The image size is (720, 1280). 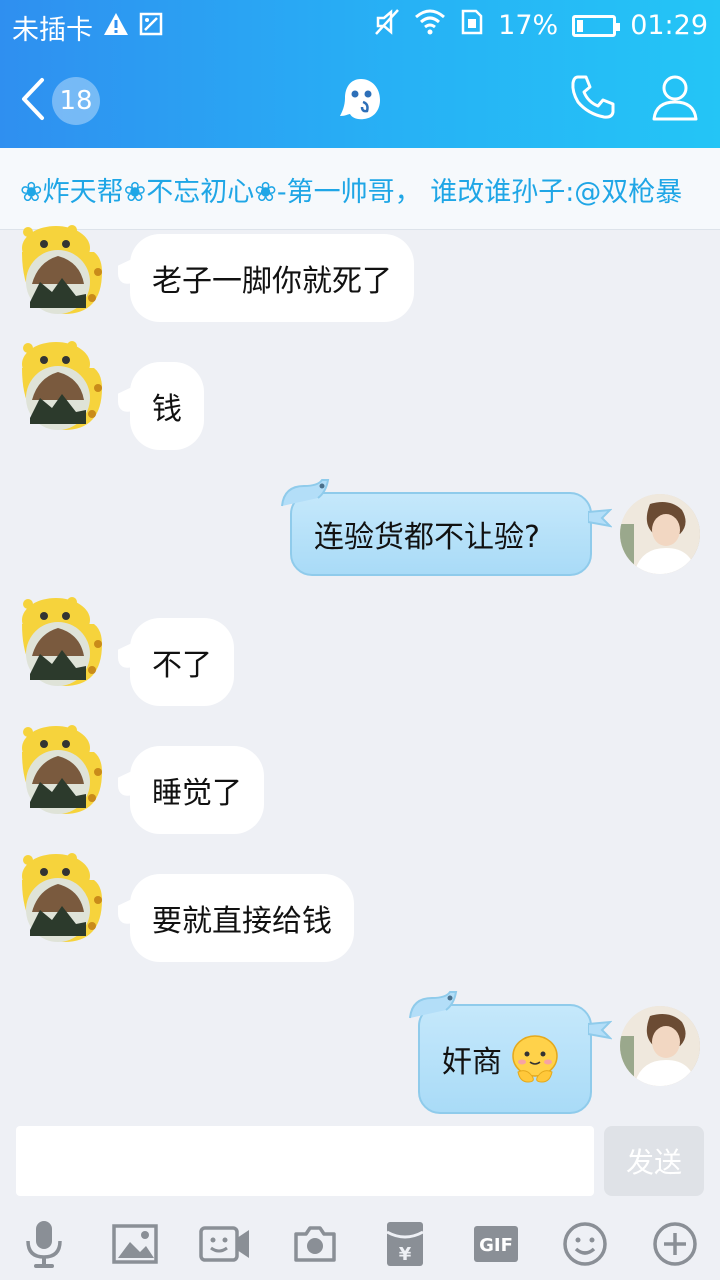 What do you see at coordinates (272, 281) in the screenshot?
I see `message-text: 老子一脚你就死了` at bounding box center [272, 281].